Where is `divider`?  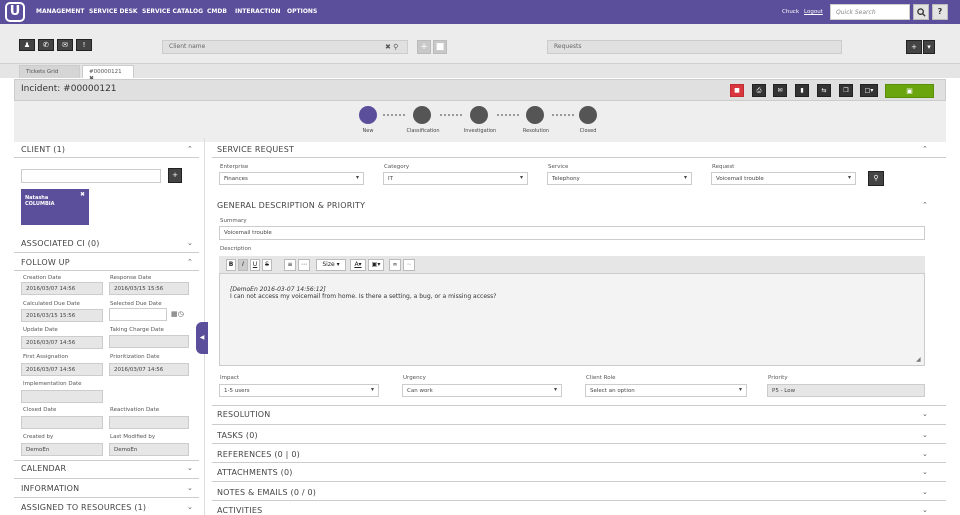 divider is located at coordinates (579, 443).